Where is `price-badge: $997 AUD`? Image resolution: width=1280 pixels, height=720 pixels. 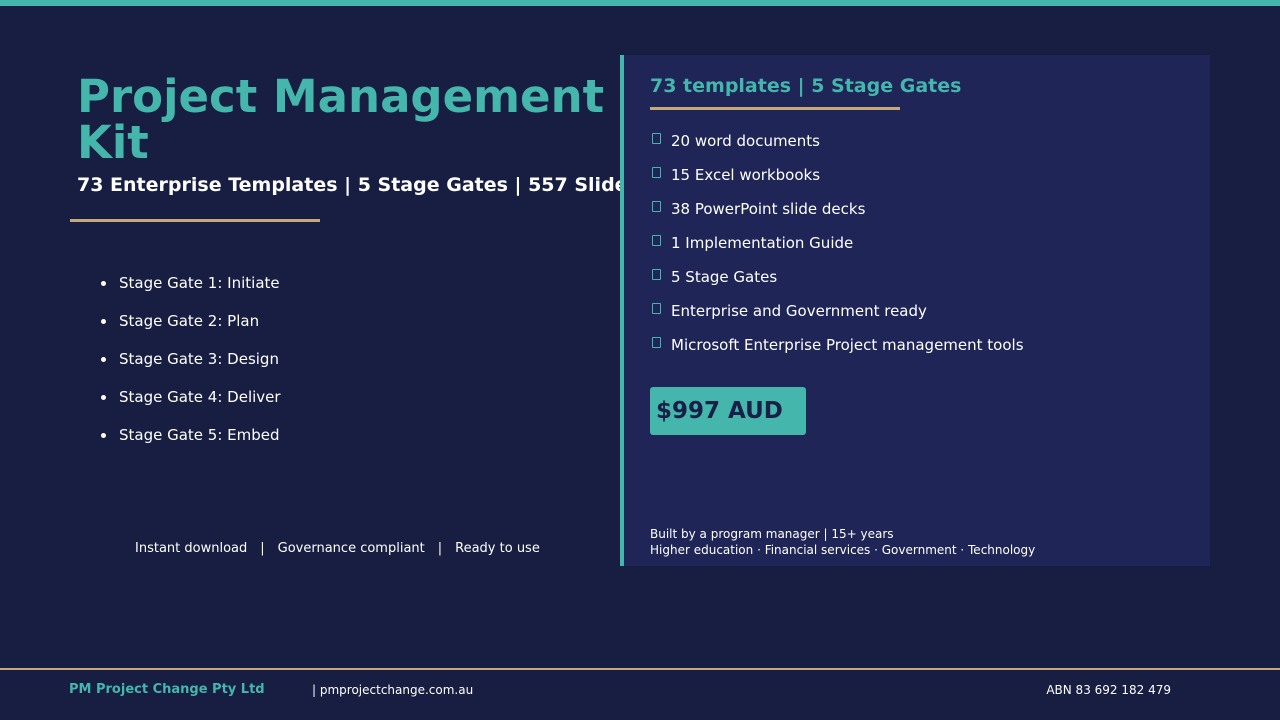
price-badge: $997 AUD is located at coordinates (728, 411).